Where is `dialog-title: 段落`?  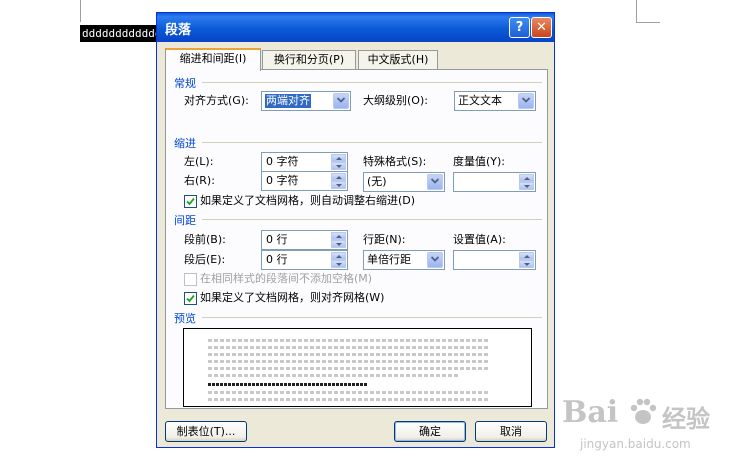 dialog-title: 段落 is located at coordinates (178, 30).